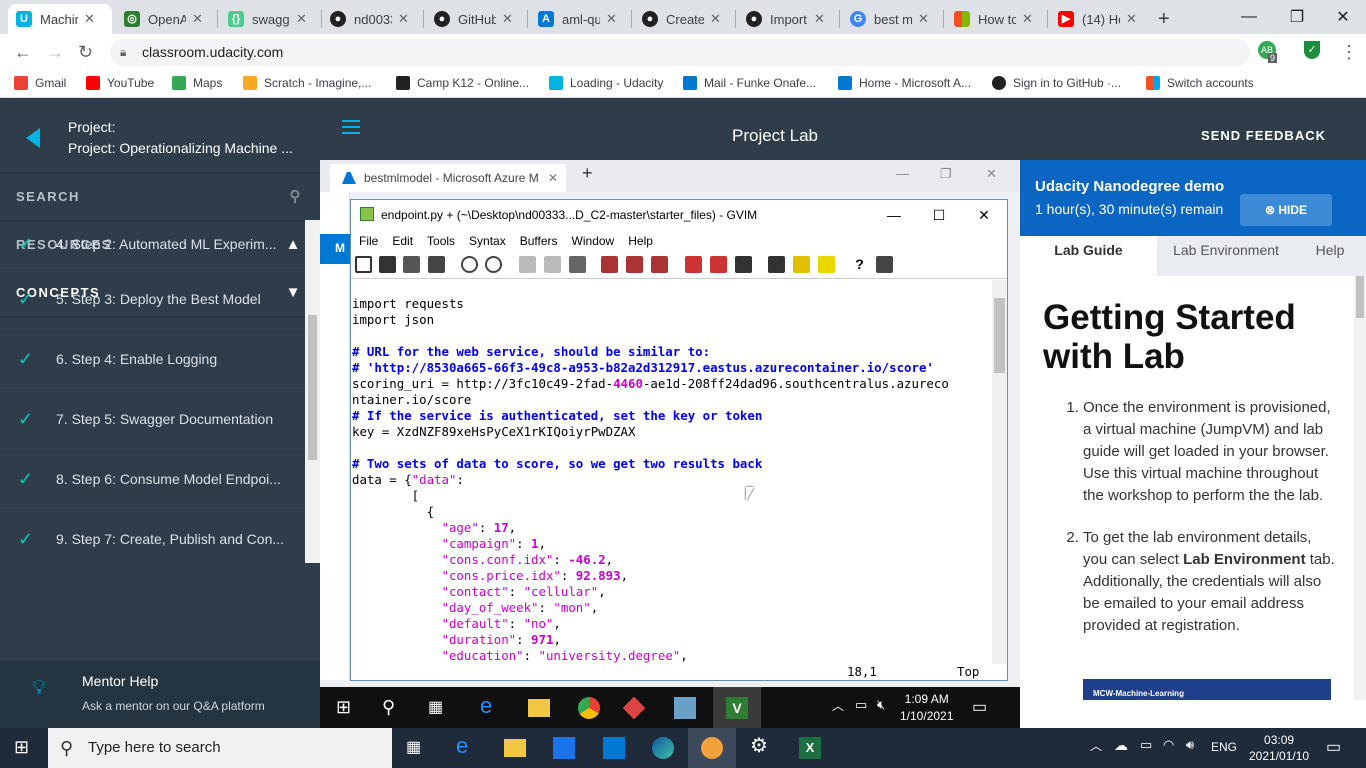  What do you see at coordinates (1360, 488) in the screenshot?
I see `lab-scrollbar` at bounding box center [1360, 488].